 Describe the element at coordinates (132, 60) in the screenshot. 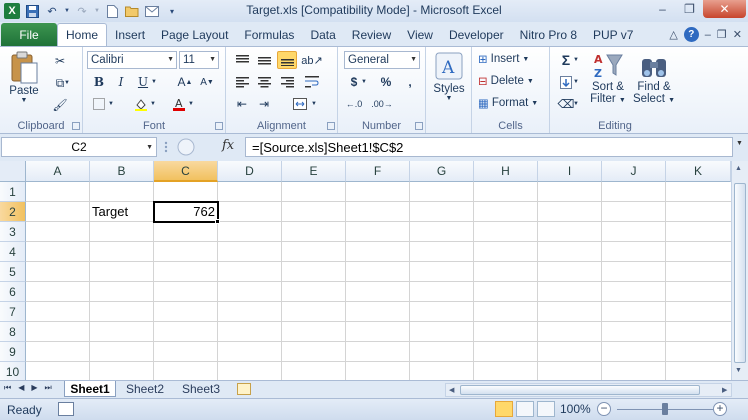

I see `font-name-combo: Calibri ▼` at that location.